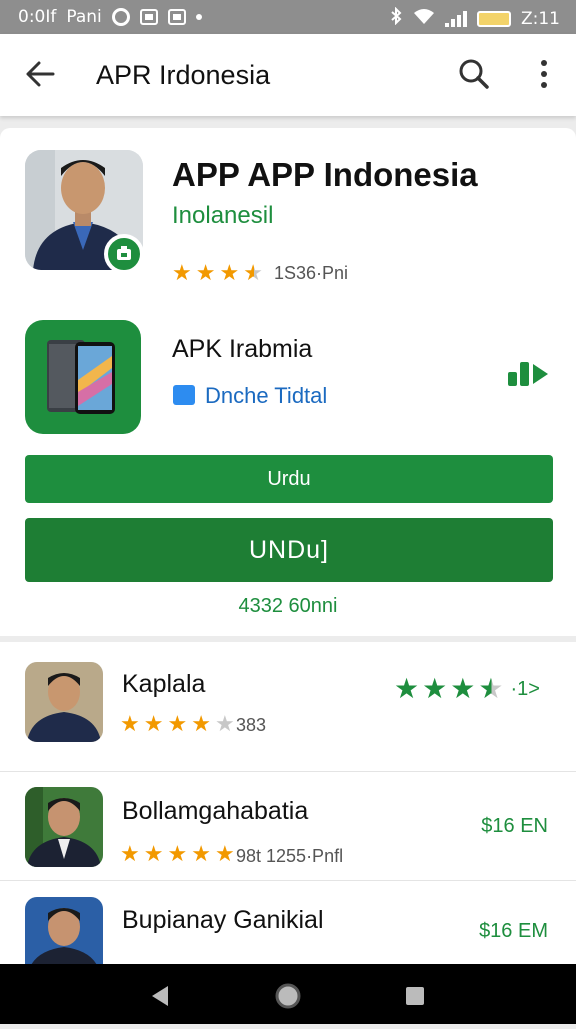 The width and height of the screenshot is (576, 1029). What do you see at coordinates (83, 377) in the screenshot?
I see `apk-app-icon` at bounding box center [83, 377].